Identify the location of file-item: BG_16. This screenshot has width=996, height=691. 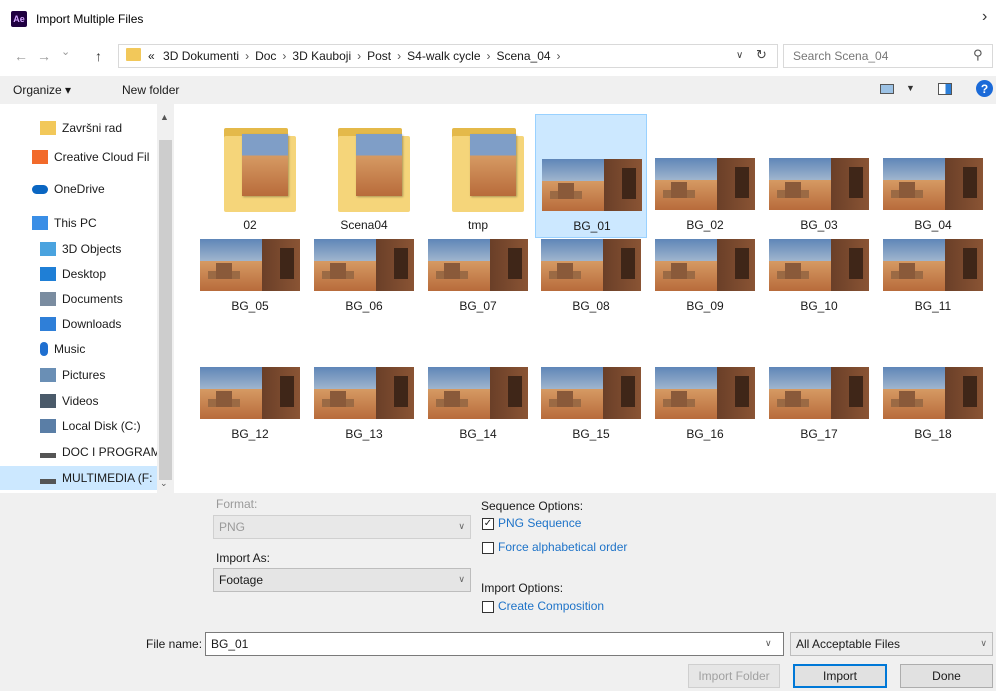
(705, 405).